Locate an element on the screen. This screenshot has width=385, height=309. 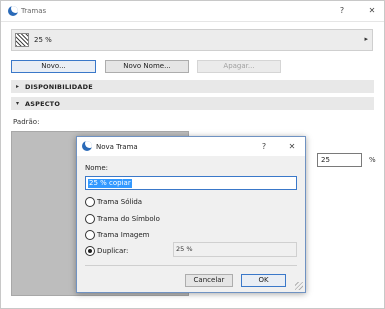
window-title: Tramas is located at coordinates (34, 11).